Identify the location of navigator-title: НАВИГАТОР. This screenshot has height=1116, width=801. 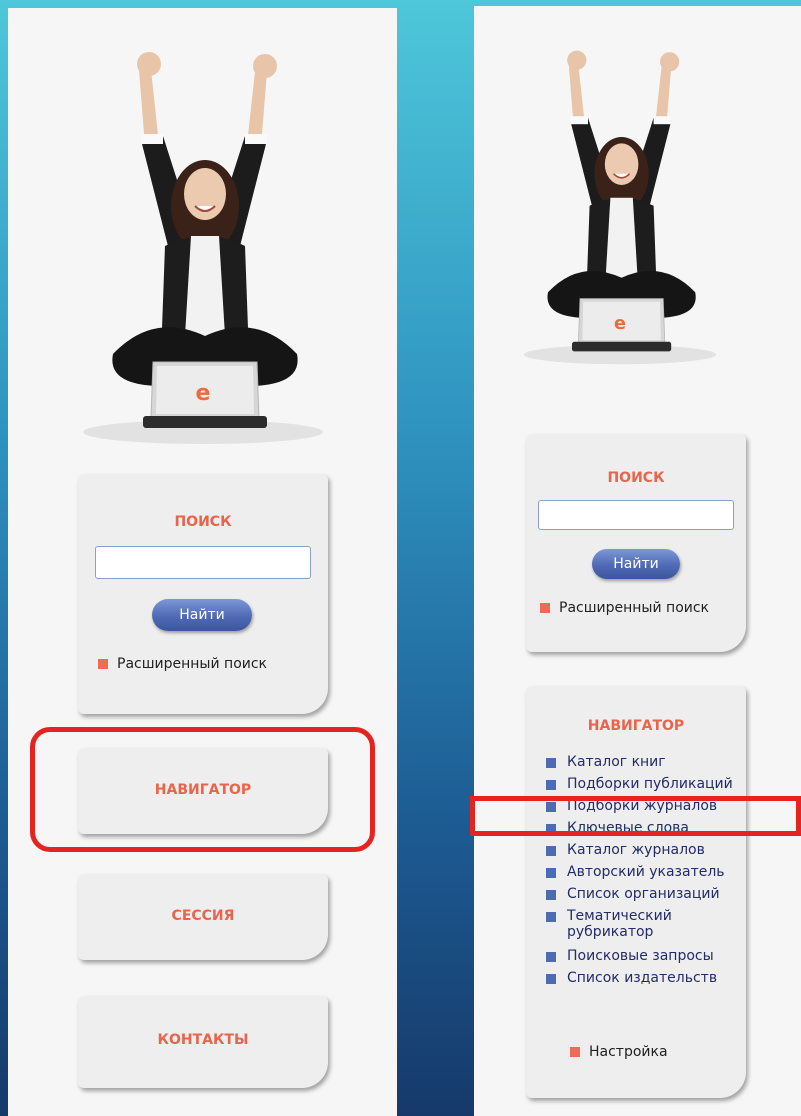
(636, 726).